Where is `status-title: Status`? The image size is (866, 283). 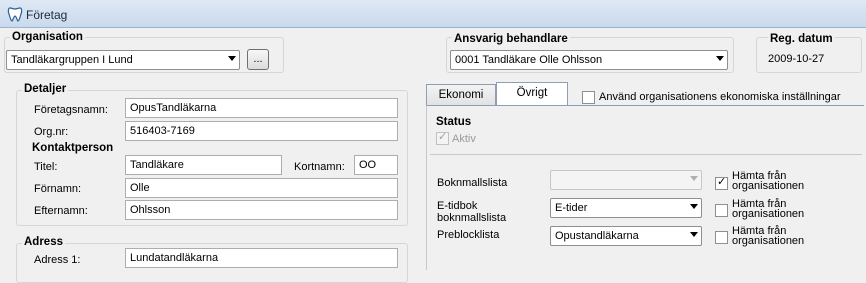 status-title: Status is located at coordinates (454, 122).